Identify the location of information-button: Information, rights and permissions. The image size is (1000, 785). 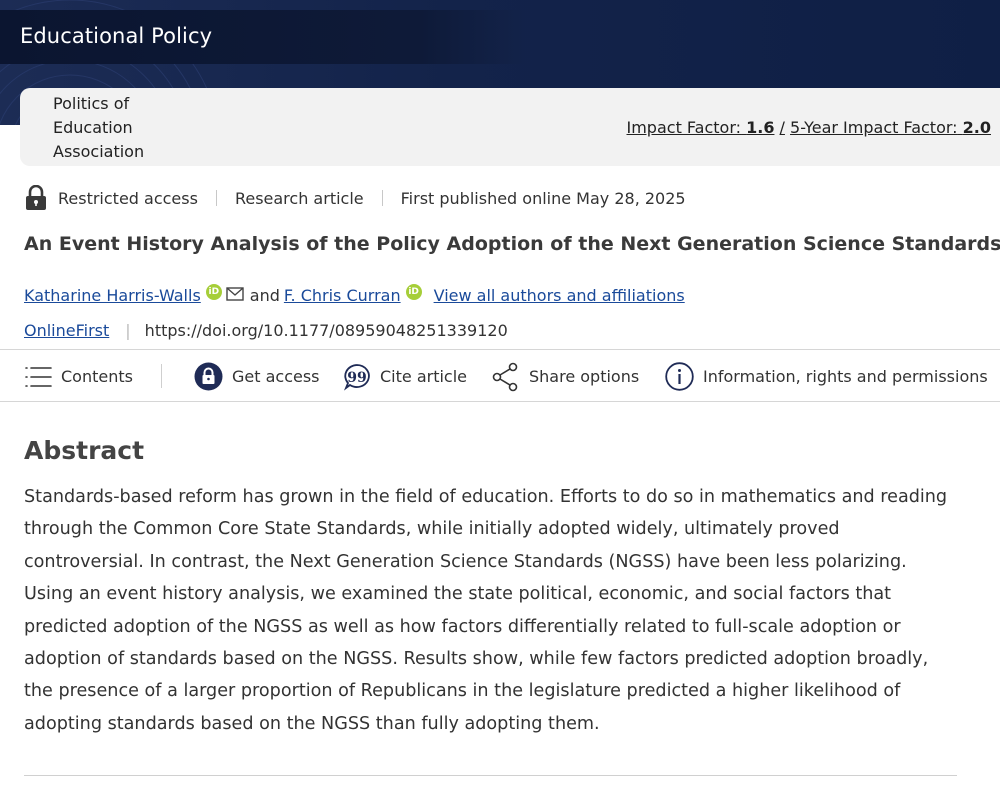
(826, 376).